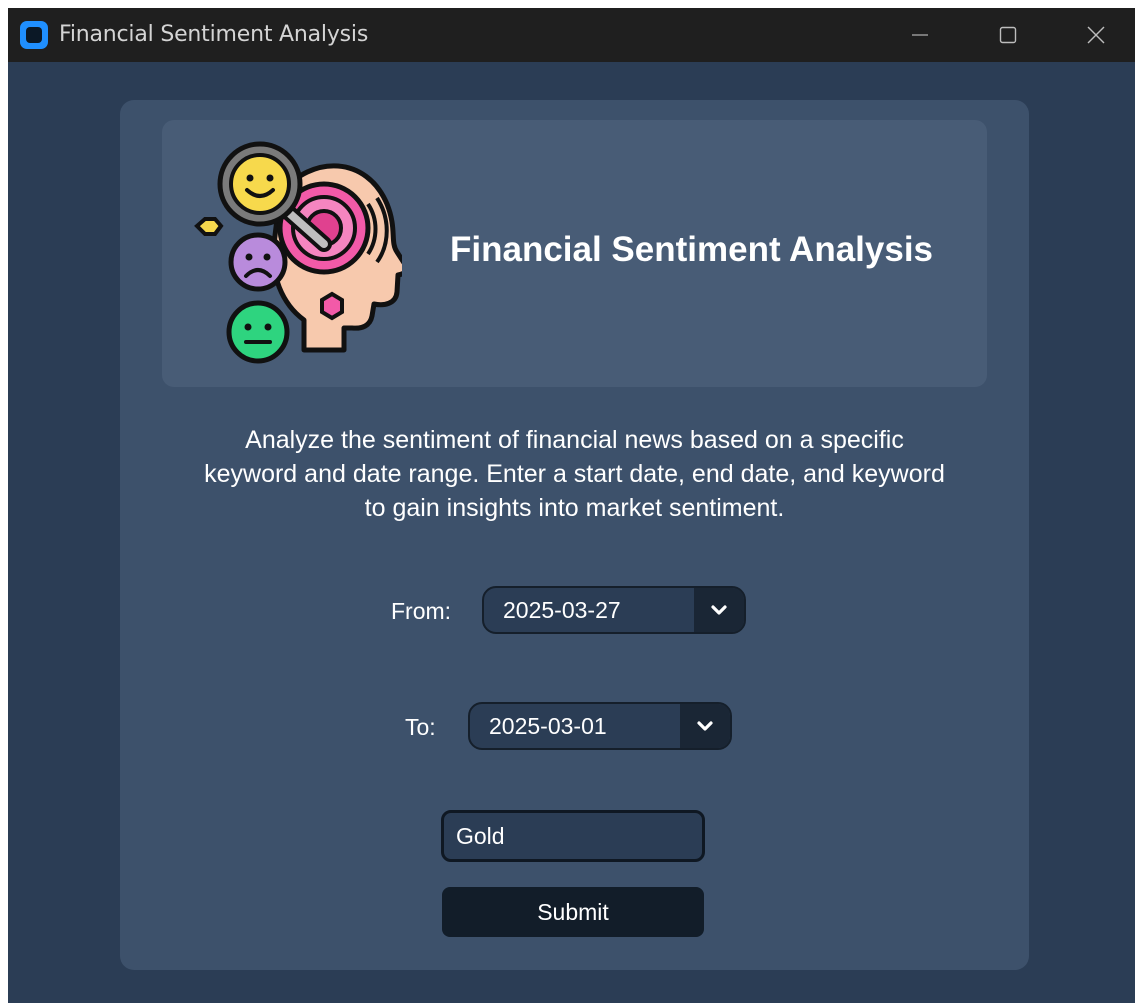  Describe the element at coordinates (573, 912) in the screenshot. I see `submit-button: Submit` at that location.